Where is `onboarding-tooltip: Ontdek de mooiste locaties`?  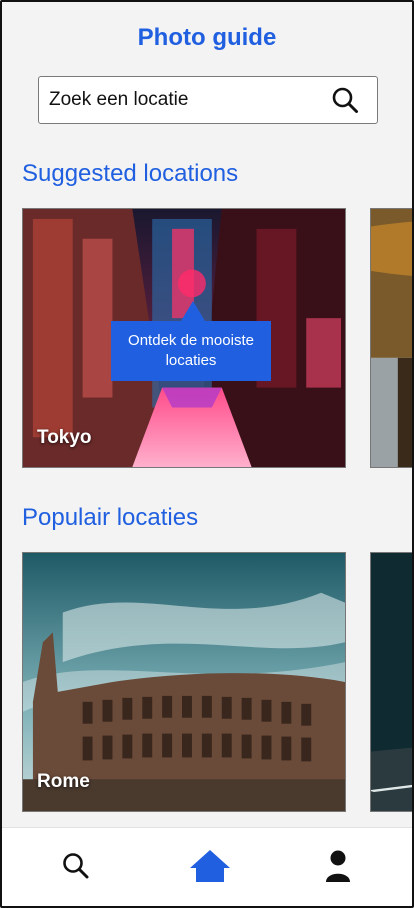
onboarding-tooltip: Ontdek de mooiste locaties is located at coordinates (191, 341).